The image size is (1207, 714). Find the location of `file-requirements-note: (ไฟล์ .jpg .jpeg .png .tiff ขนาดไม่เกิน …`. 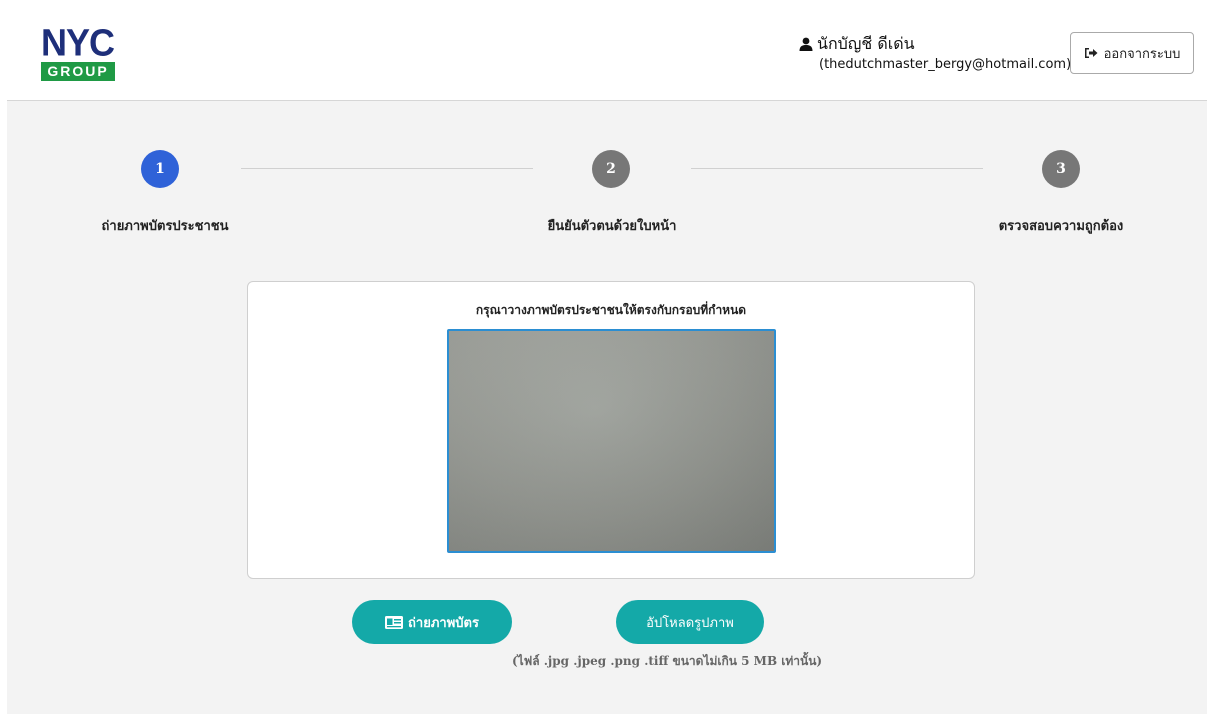

file-requirements-note: (ไฟล์ .jpg .jpeg .png .tiff ขนาดไม่เกิน … is located at coordinates (667, 661).